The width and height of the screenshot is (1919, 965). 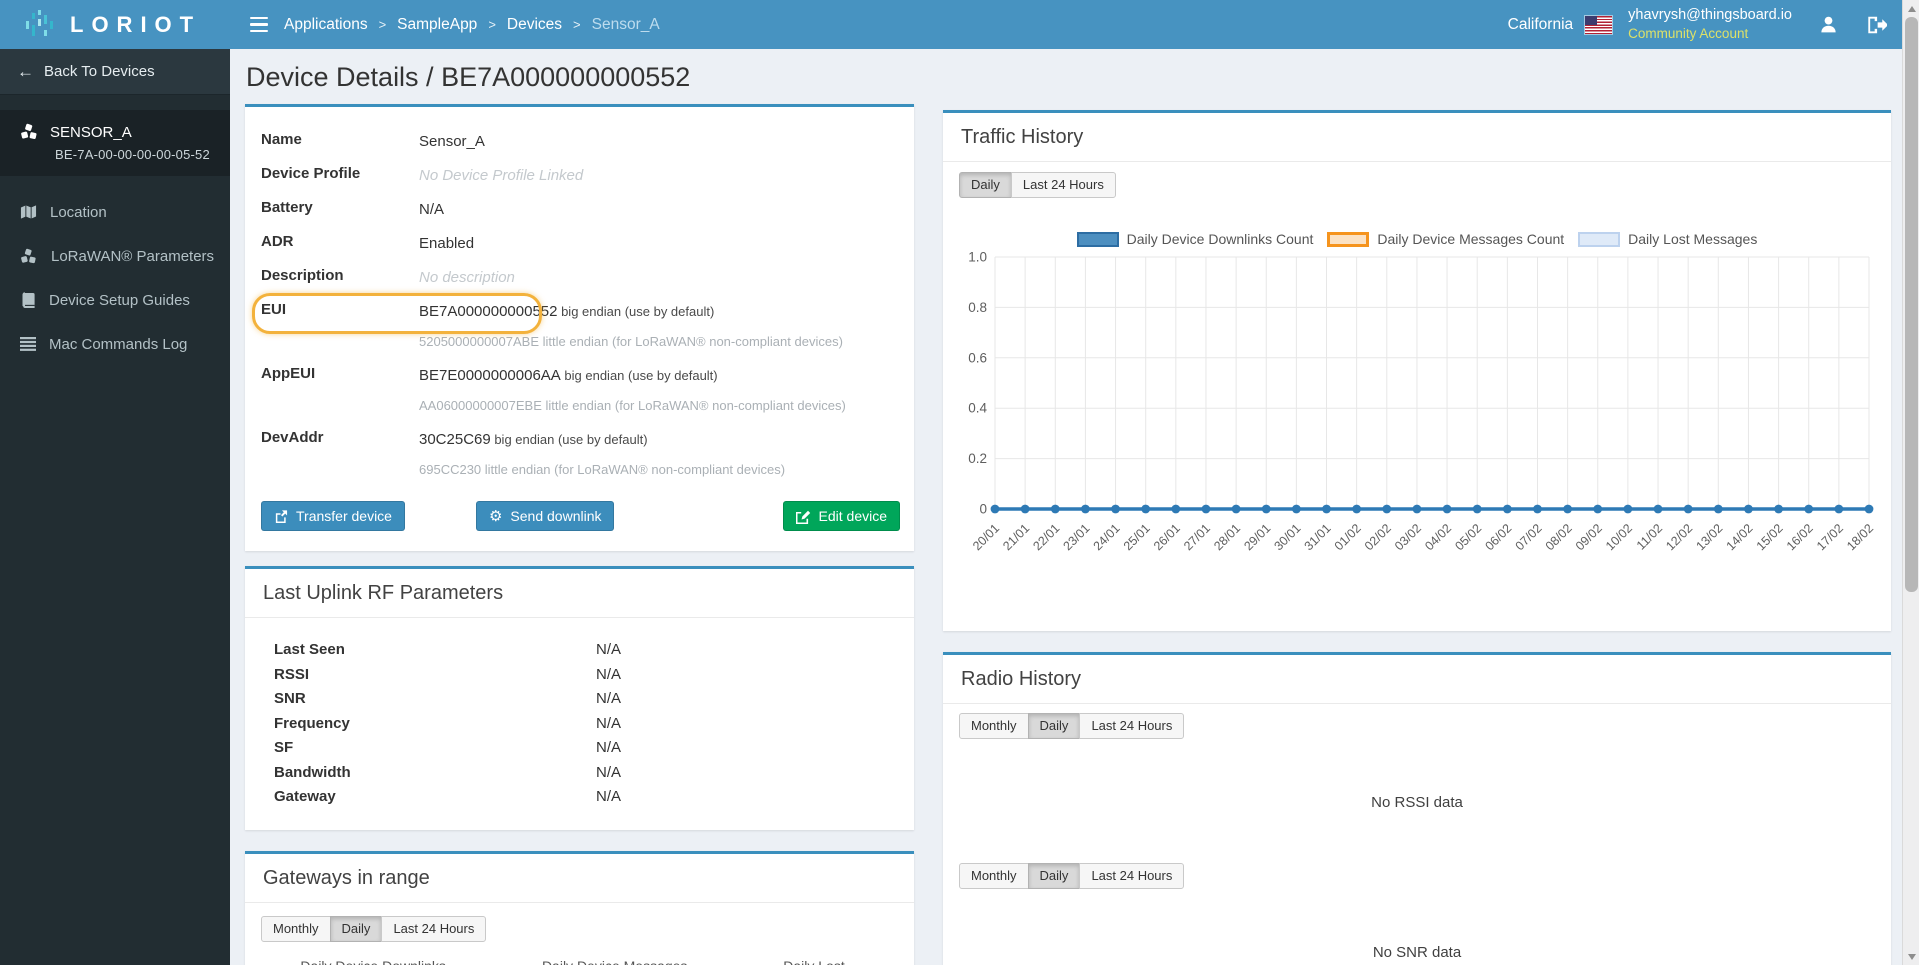 I want to click on region-label: California, so click(x=1540, y=25).